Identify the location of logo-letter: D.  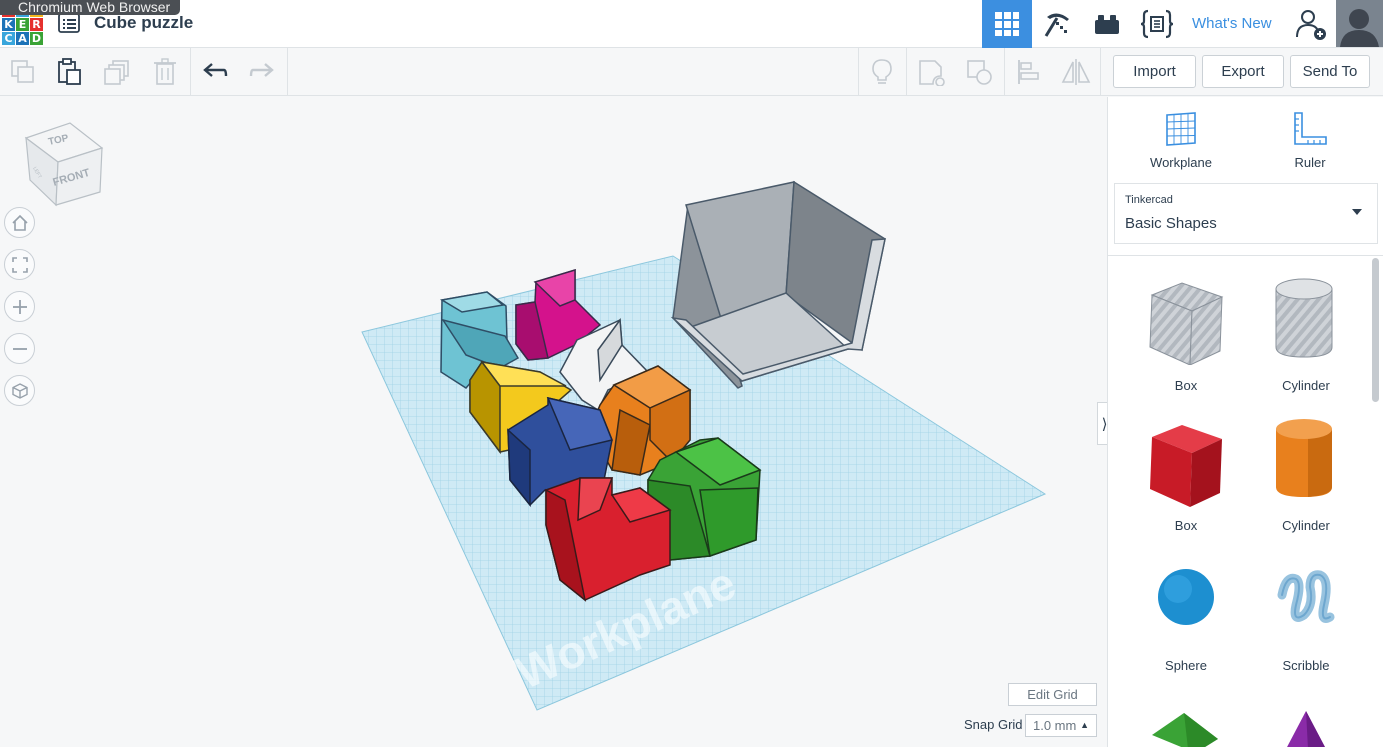
(36, 38).